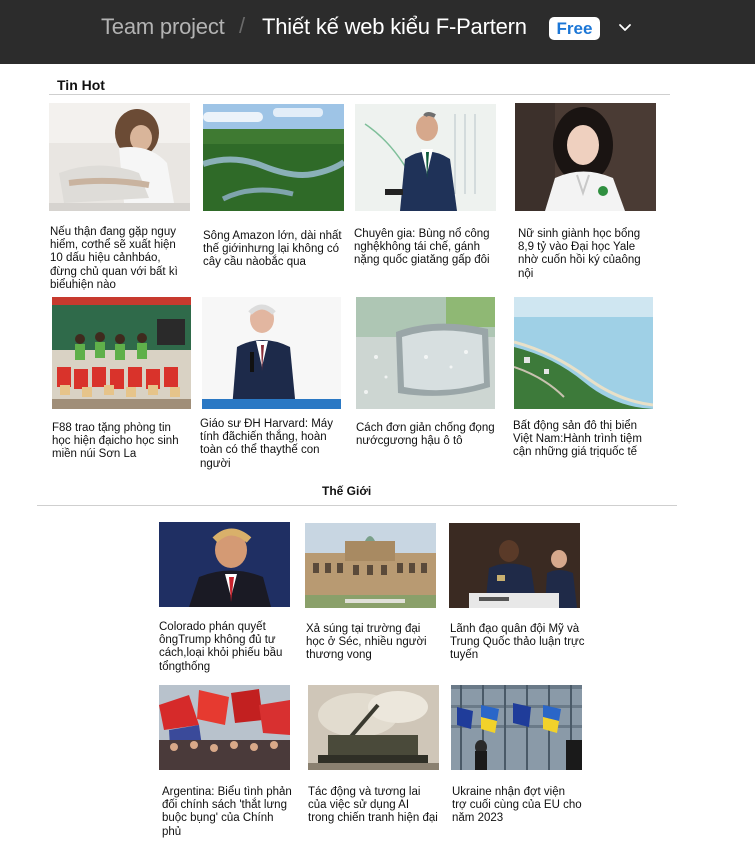 The width and height of the screenshot is (755, 859). I want to click on file-name-title: Thiết kế web kiểu F-Partern, so click(394, 27).